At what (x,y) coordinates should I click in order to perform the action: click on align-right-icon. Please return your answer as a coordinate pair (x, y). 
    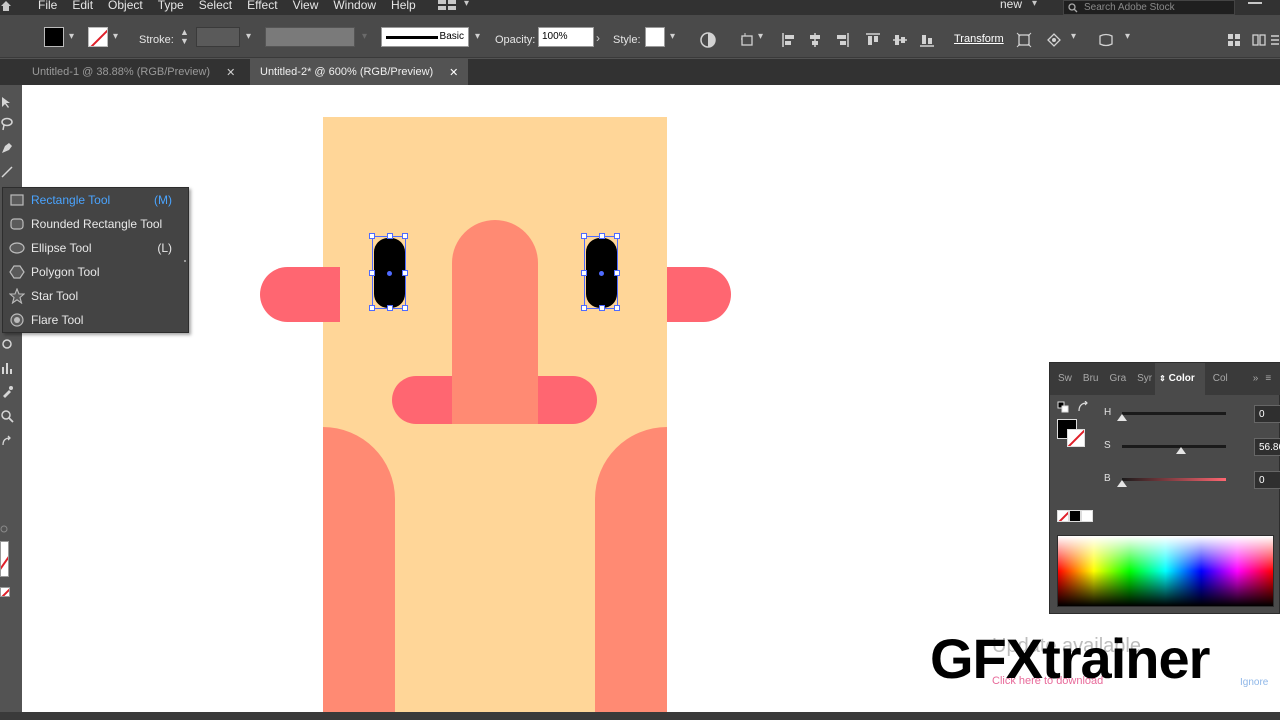
    Looking at the image, I should click on (842, 40).